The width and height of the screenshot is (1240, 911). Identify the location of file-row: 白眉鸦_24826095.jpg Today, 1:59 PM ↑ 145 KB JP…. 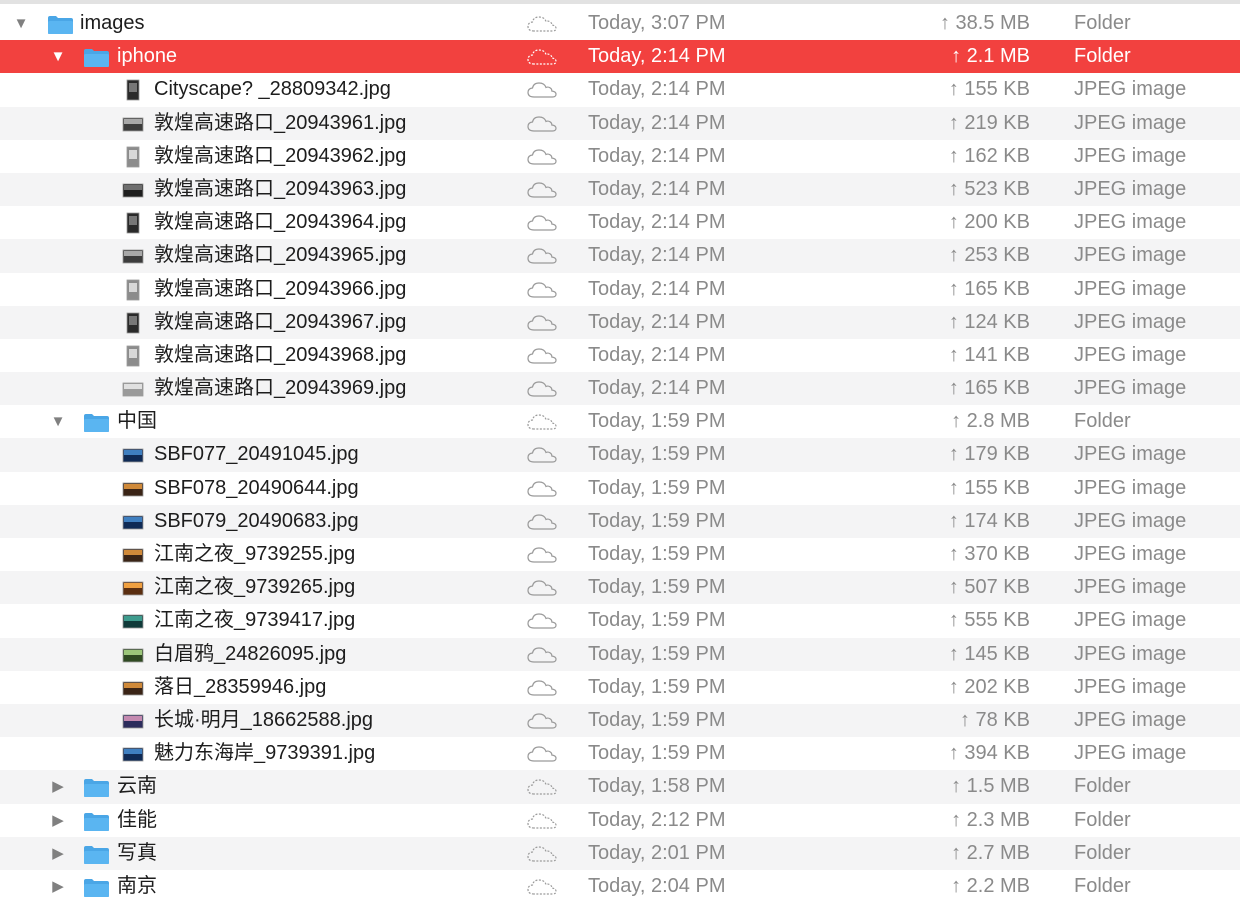
(620, 654).